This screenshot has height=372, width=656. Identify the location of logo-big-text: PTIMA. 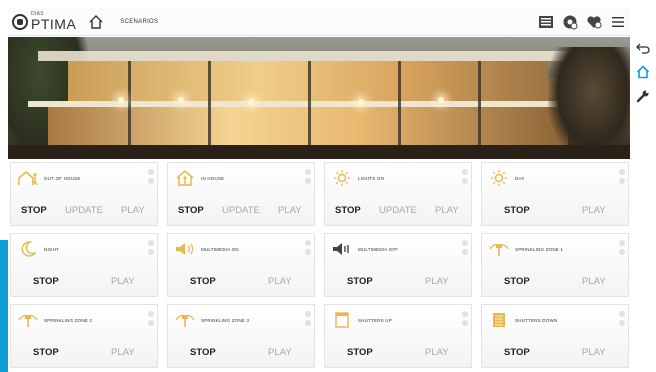
(54, 24).